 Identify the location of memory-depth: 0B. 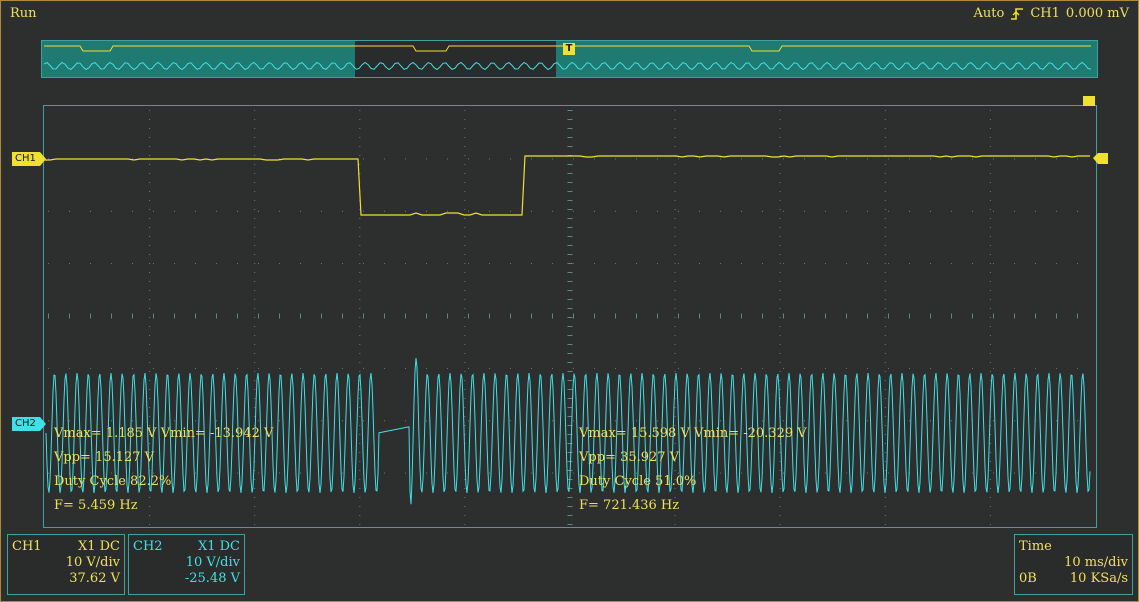
(1028, 578).